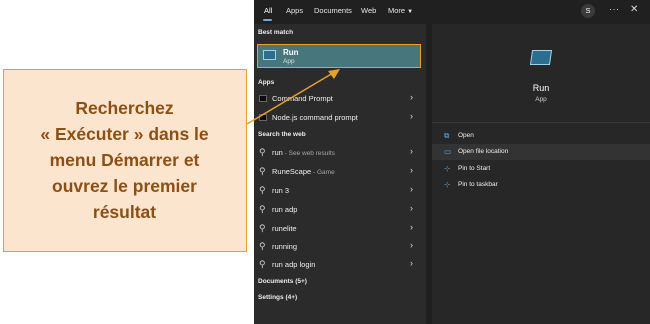  Describe the element at coordinates (315, 117) in the screenshot. I see `app-item-label: Node.js command prompt` at that location.